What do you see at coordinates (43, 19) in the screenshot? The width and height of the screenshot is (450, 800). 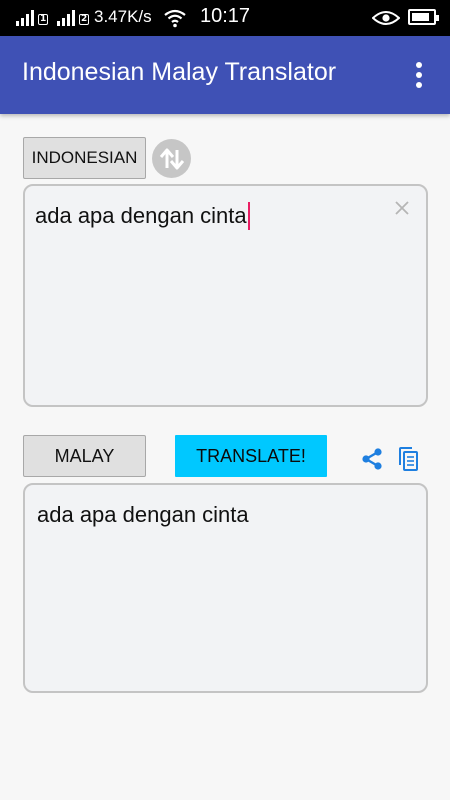 I see `sim1-badge: 1` at bounding box center [43, 19].